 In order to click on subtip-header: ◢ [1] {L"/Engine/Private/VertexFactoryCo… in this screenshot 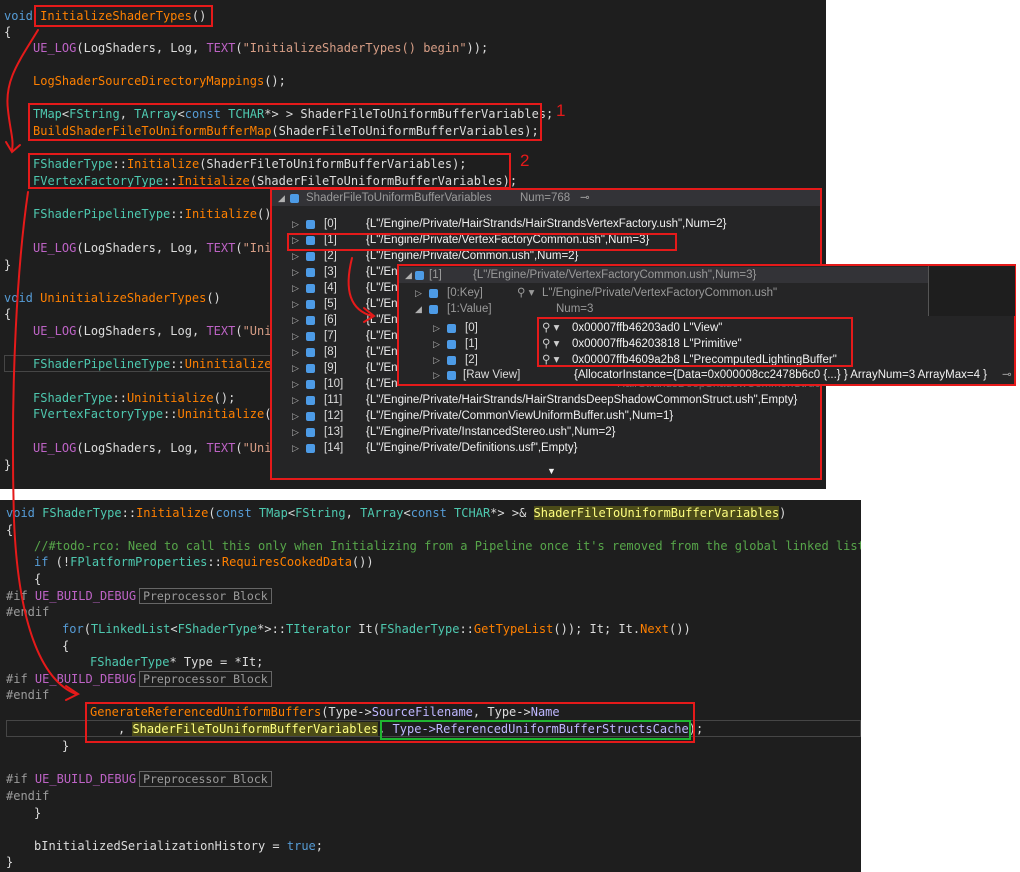, I will do `click(706, 275)`.